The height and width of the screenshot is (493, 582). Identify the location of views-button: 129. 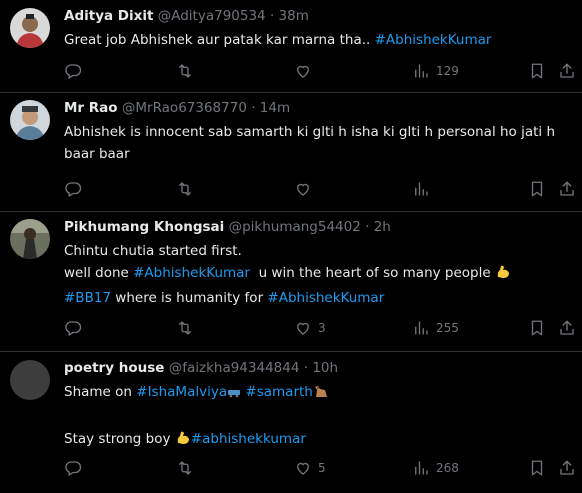
(435, 71).